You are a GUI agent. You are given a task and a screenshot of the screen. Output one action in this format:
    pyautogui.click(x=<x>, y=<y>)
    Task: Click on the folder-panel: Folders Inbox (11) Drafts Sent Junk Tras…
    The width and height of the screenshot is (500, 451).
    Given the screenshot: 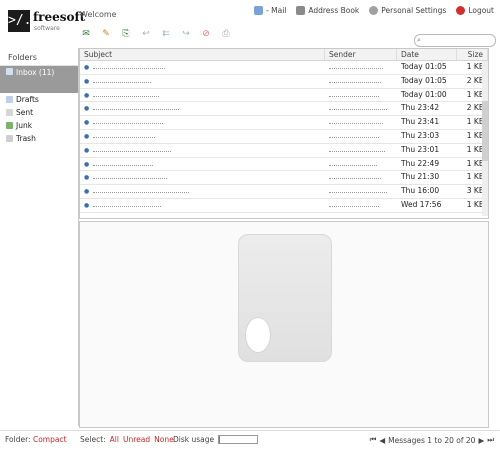 What is the action you would take?
    pyautogui.click(x=39, y=237)
    